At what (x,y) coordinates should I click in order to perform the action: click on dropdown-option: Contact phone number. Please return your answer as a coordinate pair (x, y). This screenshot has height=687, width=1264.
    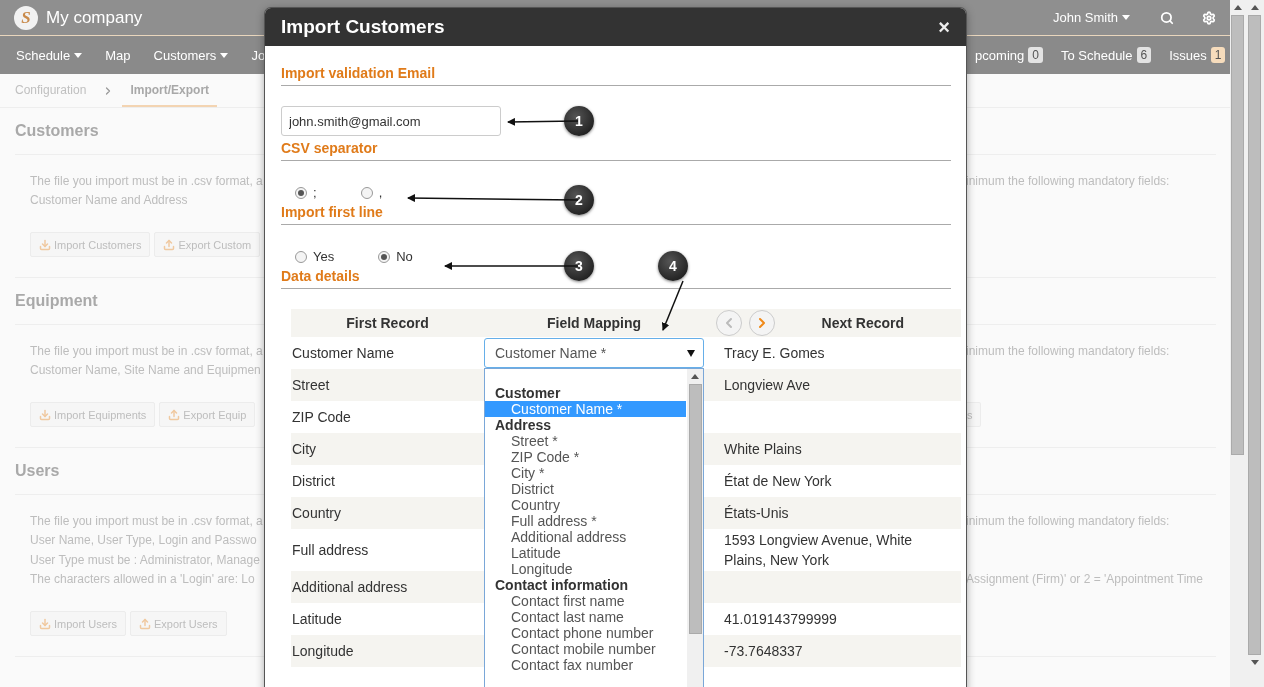
    Looking at the image, I should click on (585, 633).